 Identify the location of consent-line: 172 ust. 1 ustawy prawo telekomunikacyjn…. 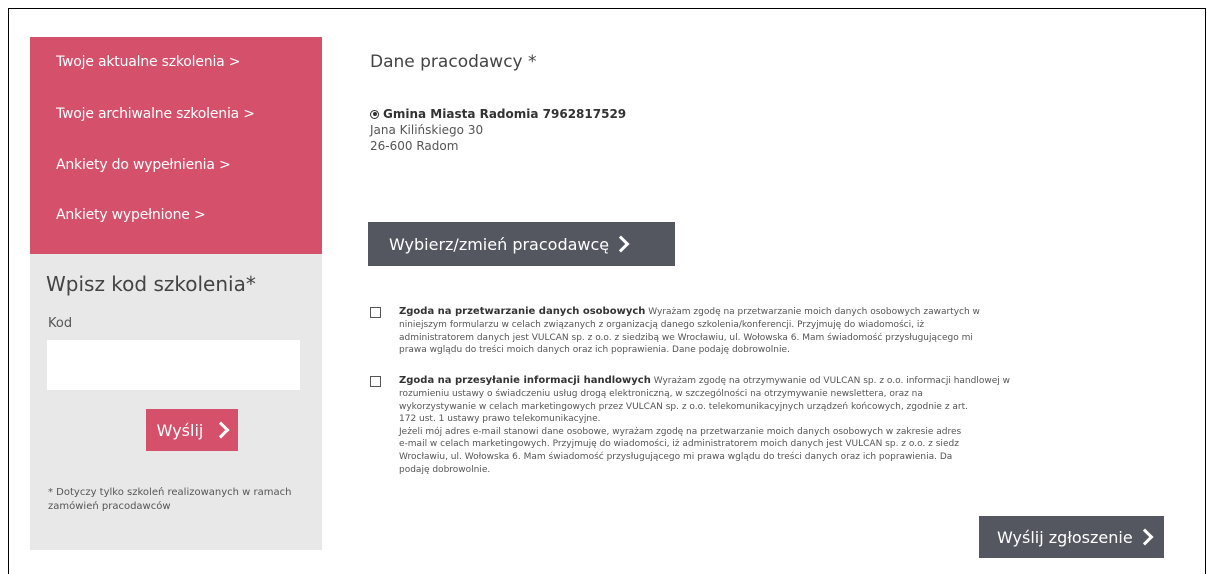
(500, 419).